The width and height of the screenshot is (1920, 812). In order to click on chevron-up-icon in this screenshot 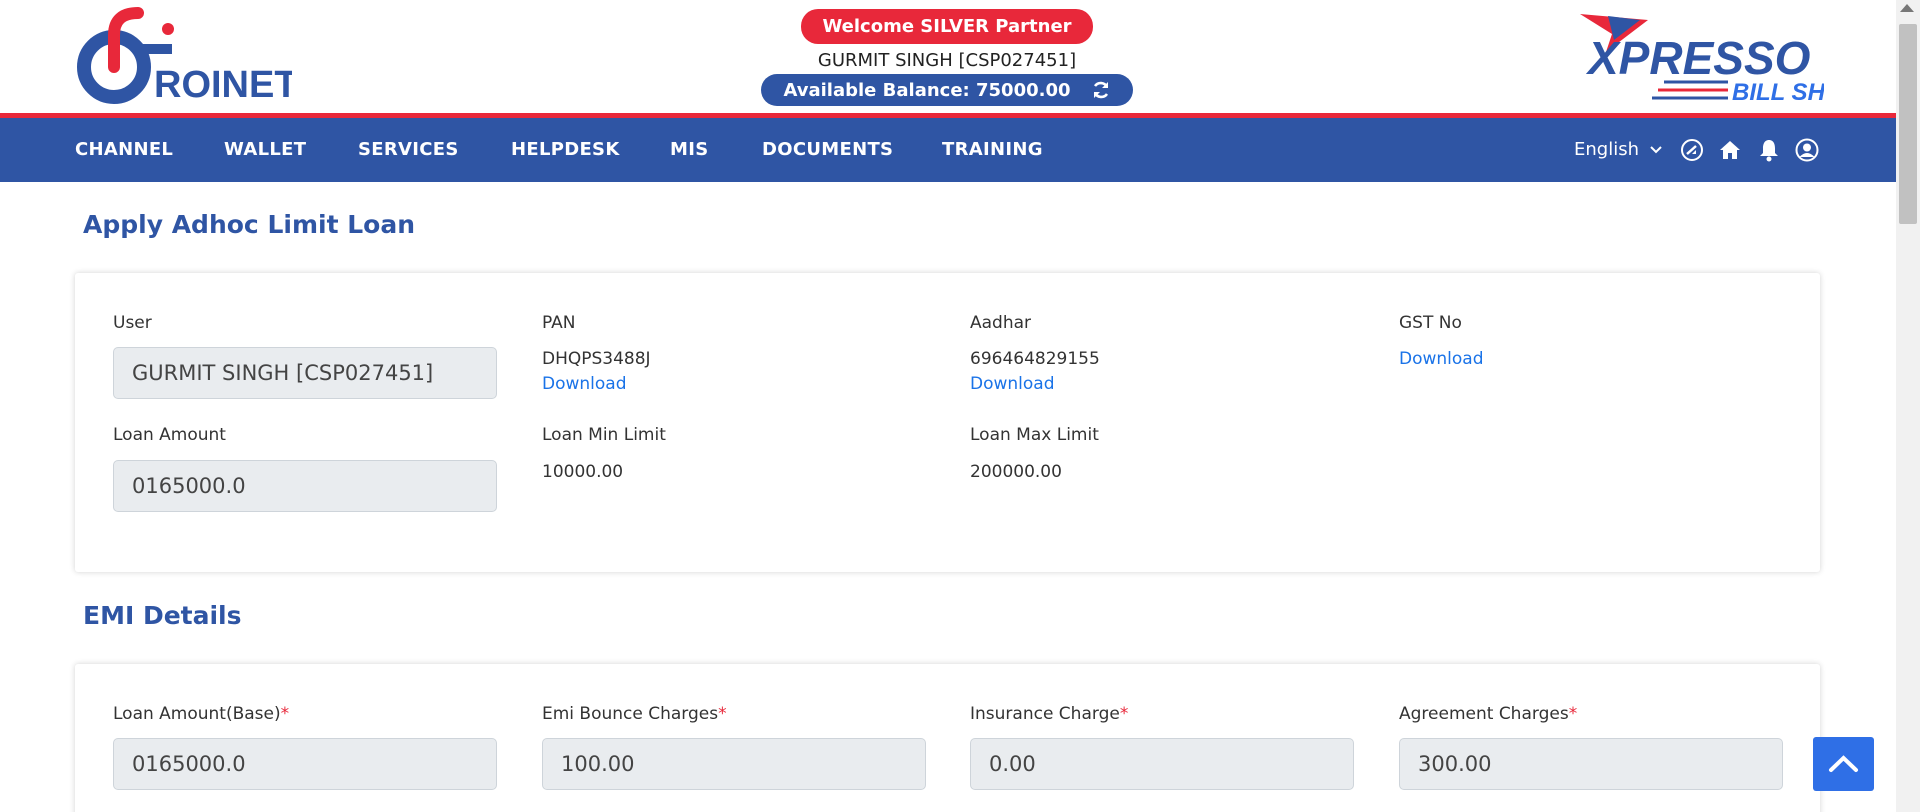, I will do `click(1843, 763)`.